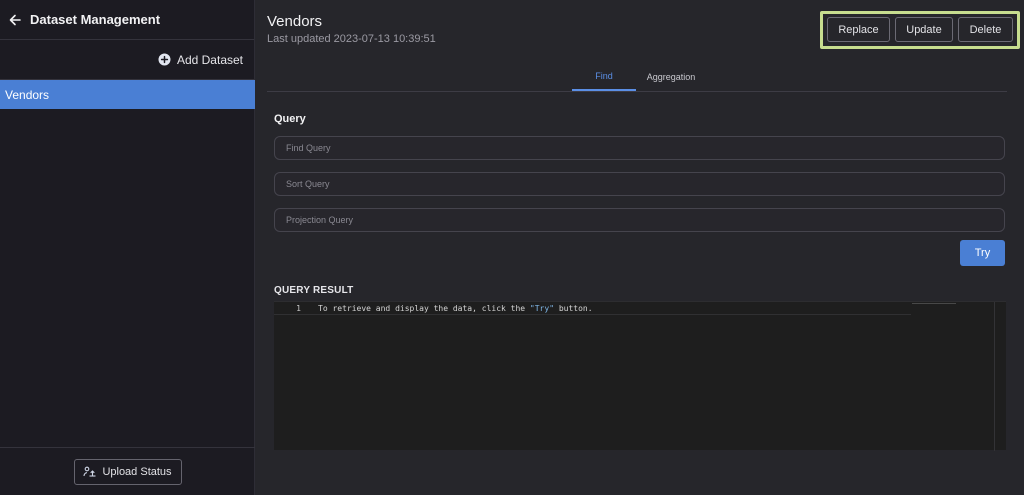 This screenshot has width=1024, height=495. What do you see at coordinates (127, 60) in the screenshot?
I see `add-dataset-button: Add Dataset` at bounding box center [127, 60].